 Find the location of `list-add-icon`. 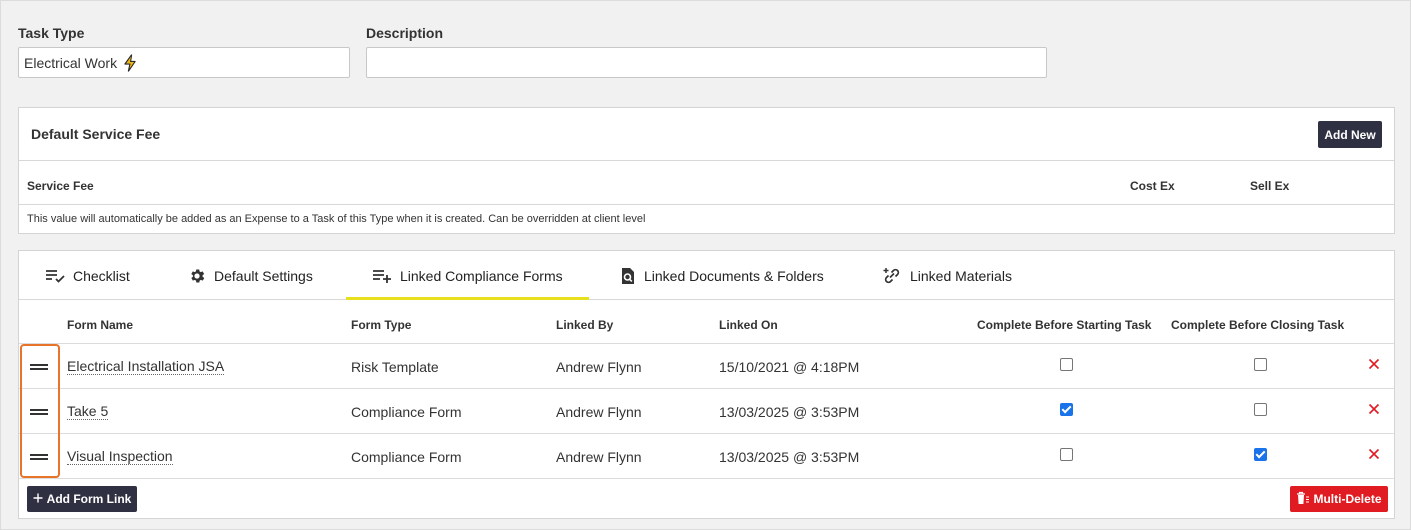

list-add-icon is located at coordinates (382, 276).